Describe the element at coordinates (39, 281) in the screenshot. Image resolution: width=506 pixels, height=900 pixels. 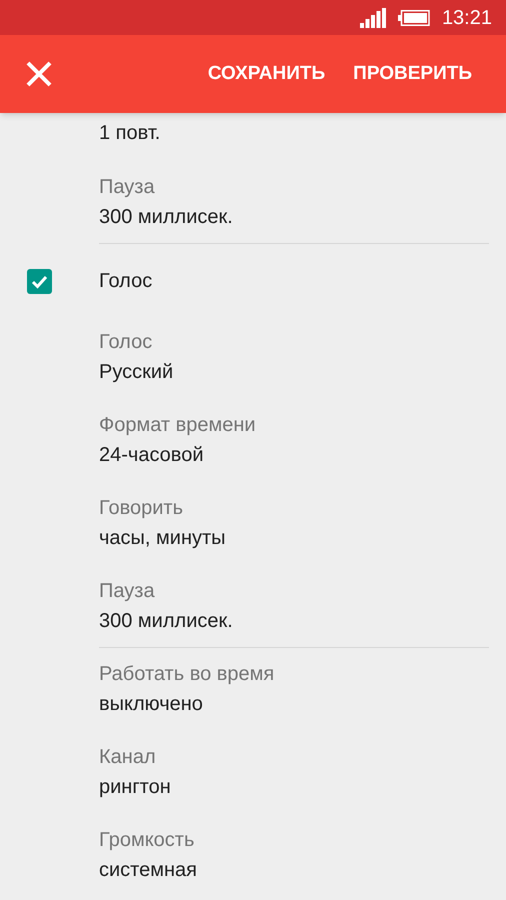
I see `checkbox` at that location.